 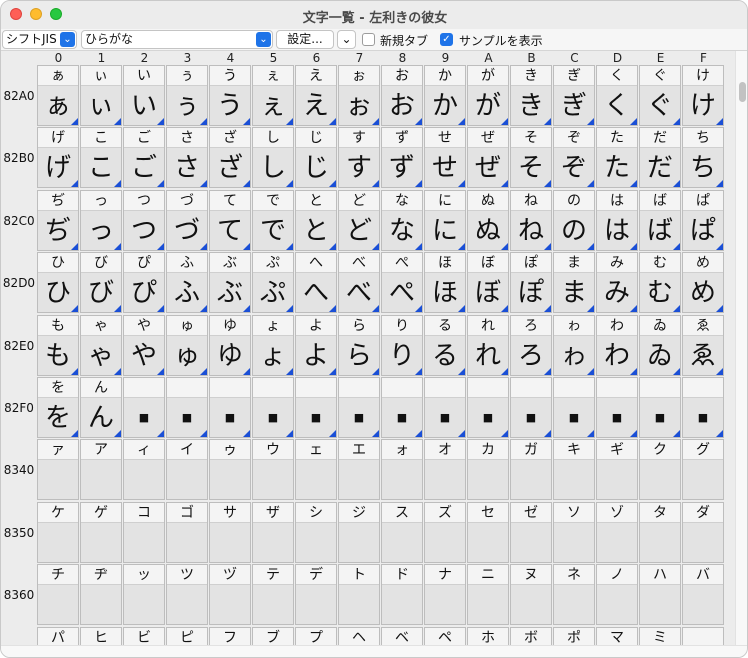 What do you see at coordinates (660, 470) in the screenshot?
I see `char-cell: ク` at bounding box center [660, 470].